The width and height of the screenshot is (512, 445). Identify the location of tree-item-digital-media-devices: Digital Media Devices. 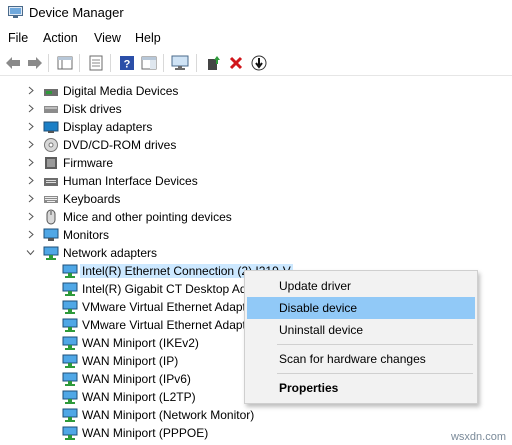
(256, 91).